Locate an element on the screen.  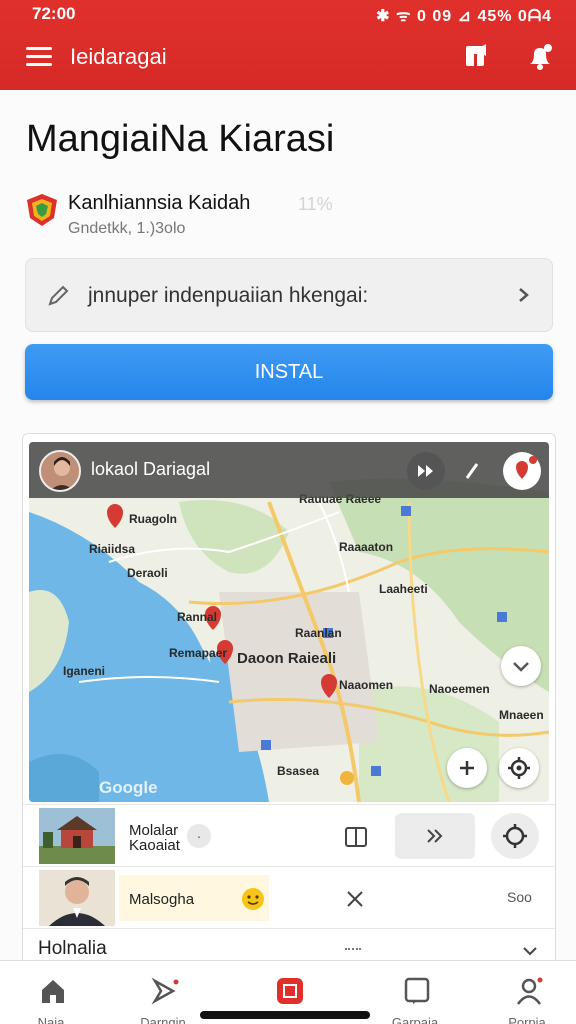
map-place-label: Riaiidsa is located at coordinates (112, 549).